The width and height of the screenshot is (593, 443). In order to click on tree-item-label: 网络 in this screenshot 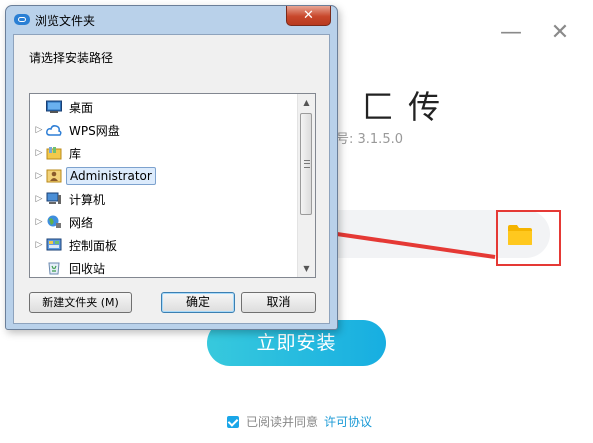, I will do `click(81, 222)`.